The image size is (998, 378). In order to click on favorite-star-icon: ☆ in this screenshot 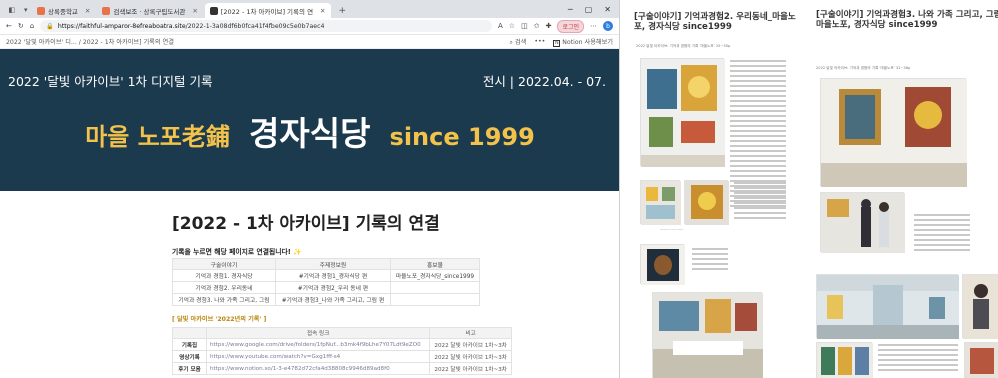, I will do `click(512, 26)`.